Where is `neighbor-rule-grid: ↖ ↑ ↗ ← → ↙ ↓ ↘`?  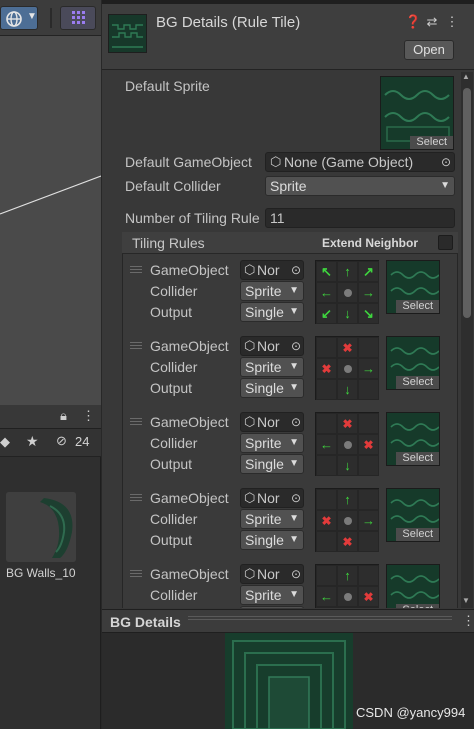 neighbor-rule-grid: ↖ ↑ ↗ ← → ↙ ↓ ↘ is located at coordinates (347, 292).